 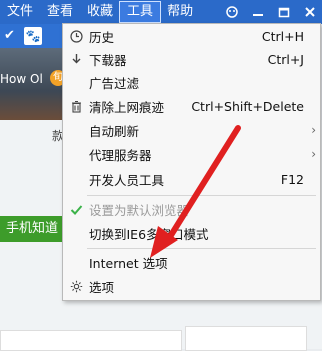 I want to click on menu-item-label: 设置为默认浏览器, so click(x=139, y=210).